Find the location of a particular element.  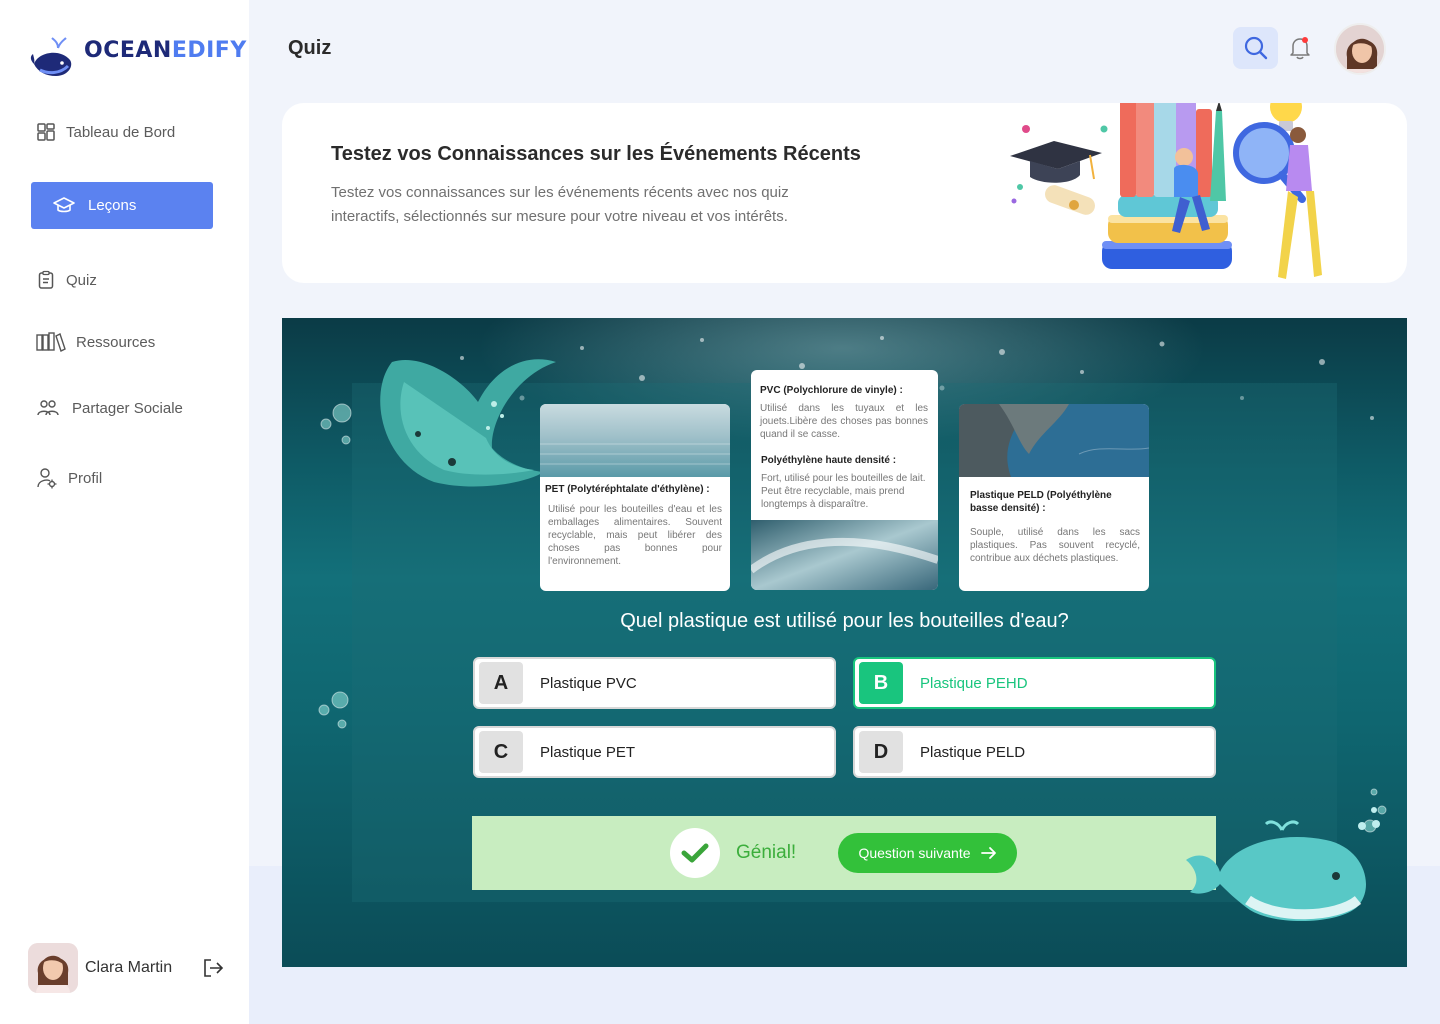

books-icon is located at coordinates (51, 342).